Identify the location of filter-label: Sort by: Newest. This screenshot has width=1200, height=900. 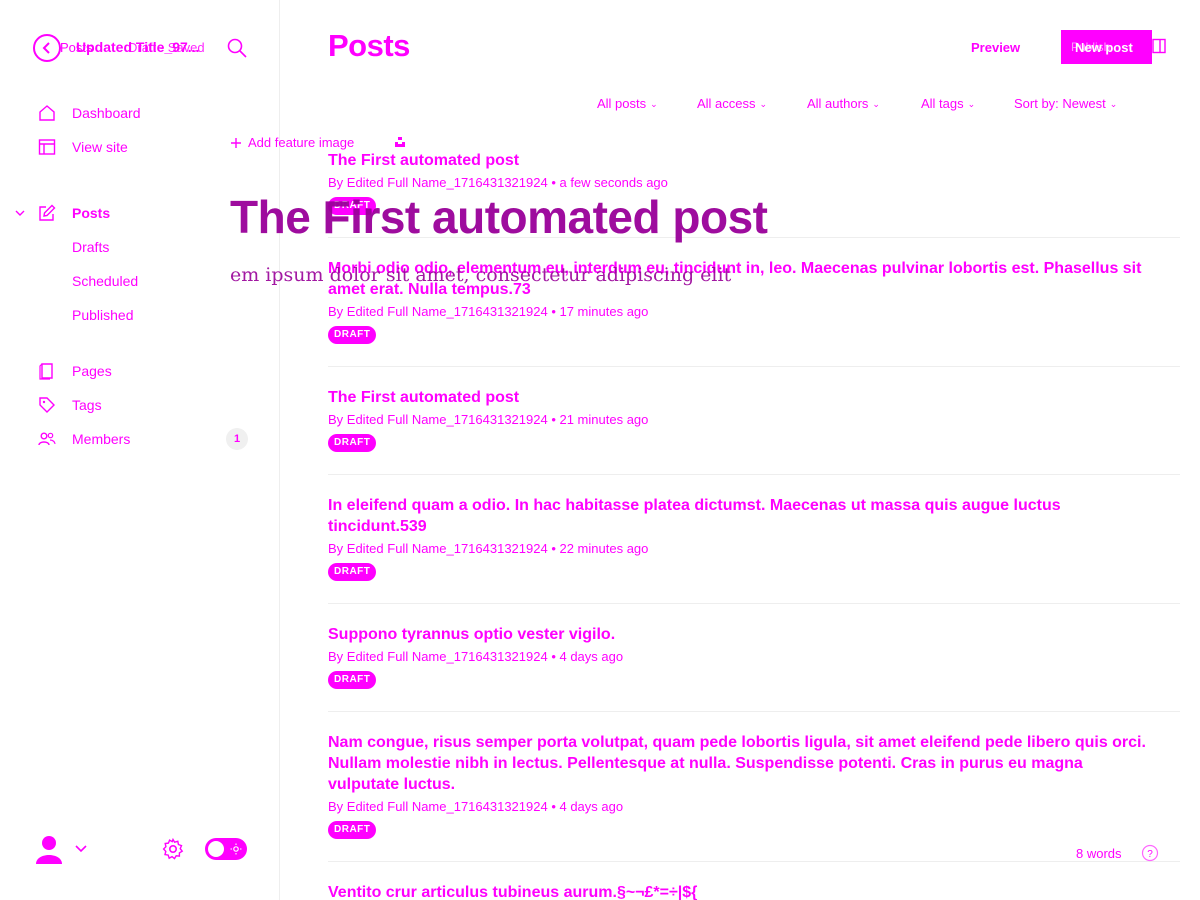
(1060, 103).